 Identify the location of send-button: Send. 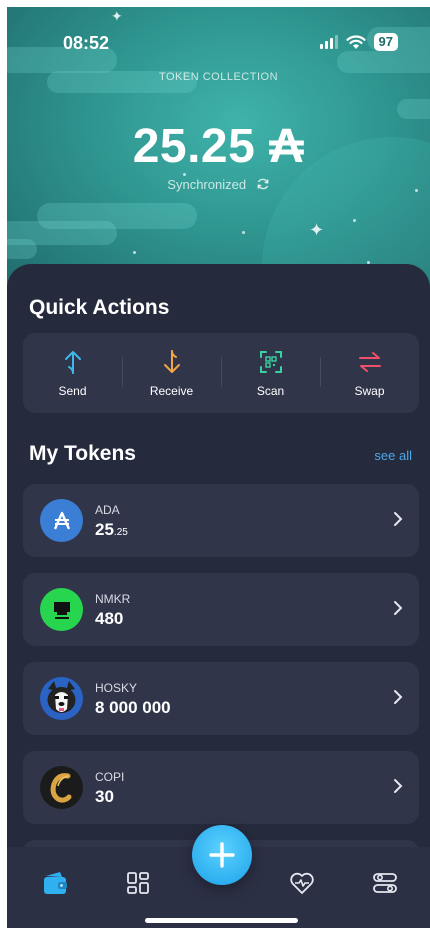
(72, 373).